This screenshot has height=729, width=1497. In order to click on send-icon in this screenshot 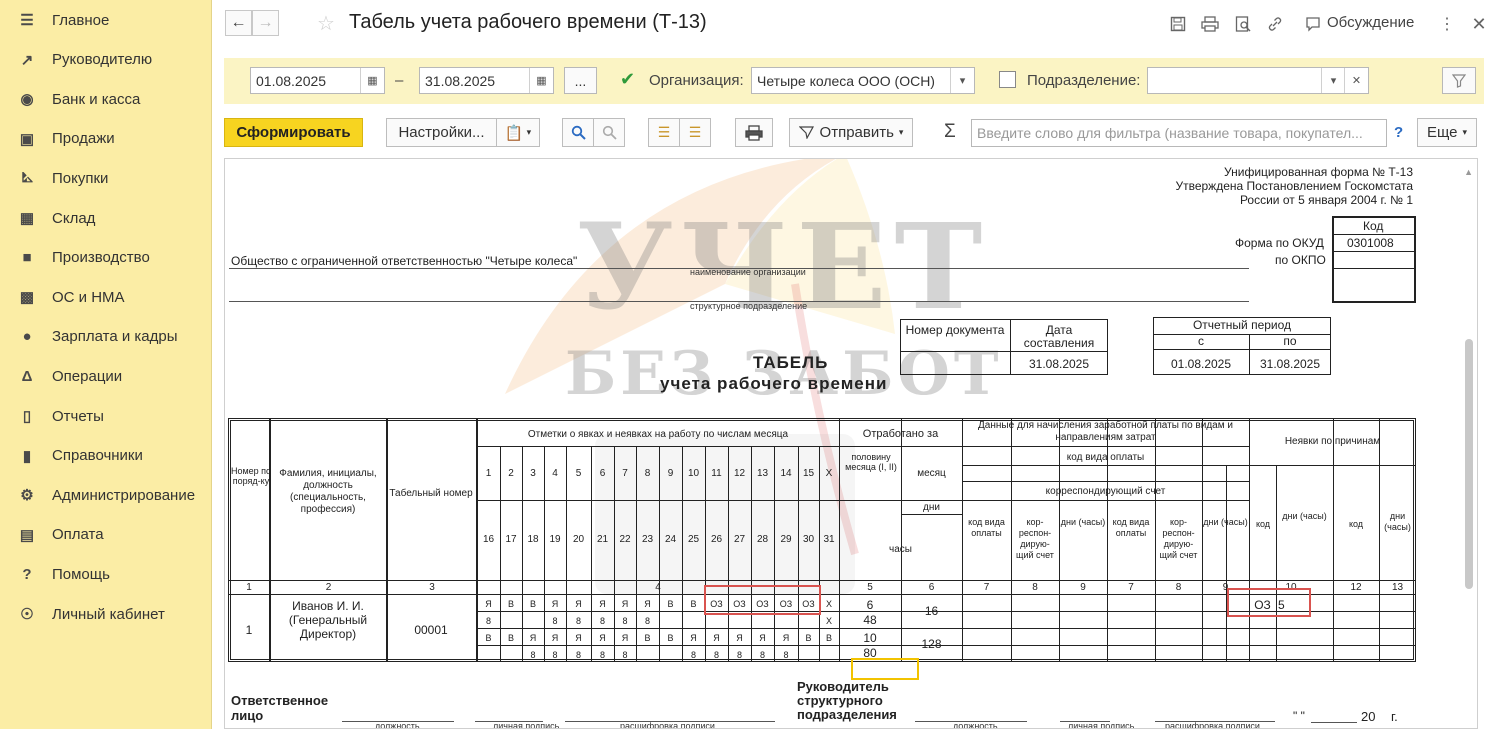, I will do `click(806, 132)`.